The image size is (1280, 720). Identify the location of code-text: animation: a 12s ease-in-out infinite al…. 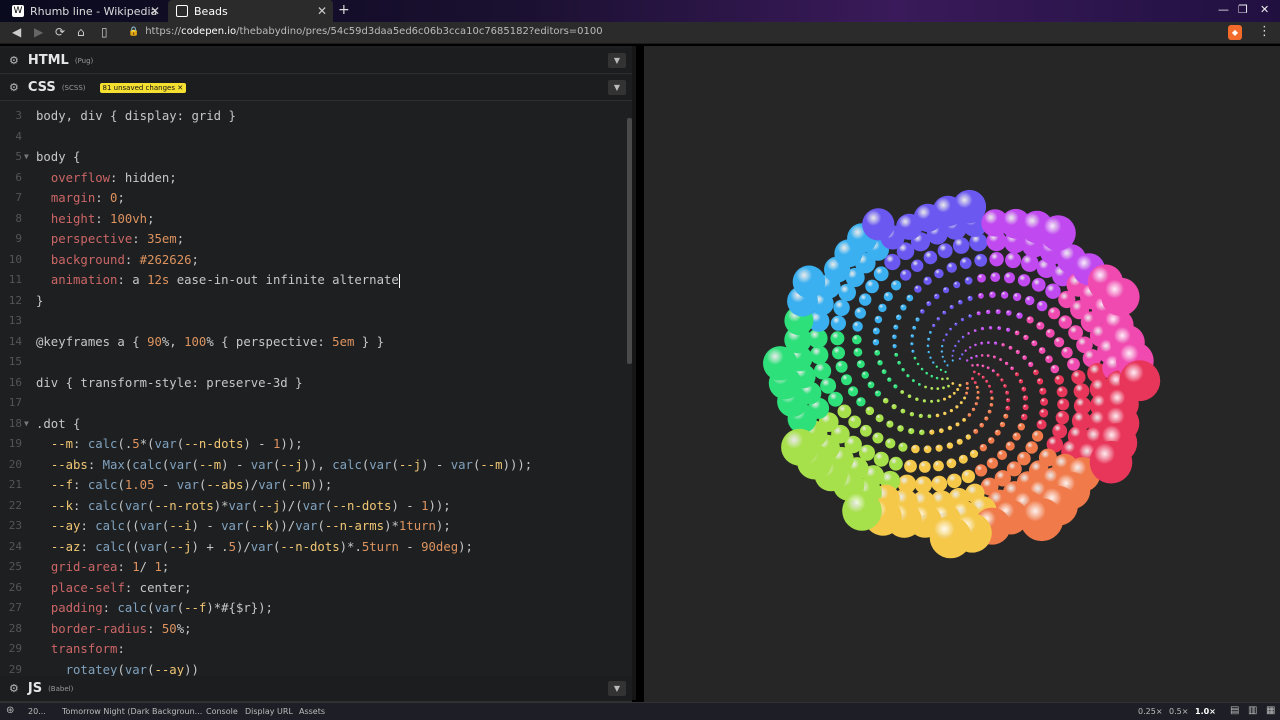
(225, 280).